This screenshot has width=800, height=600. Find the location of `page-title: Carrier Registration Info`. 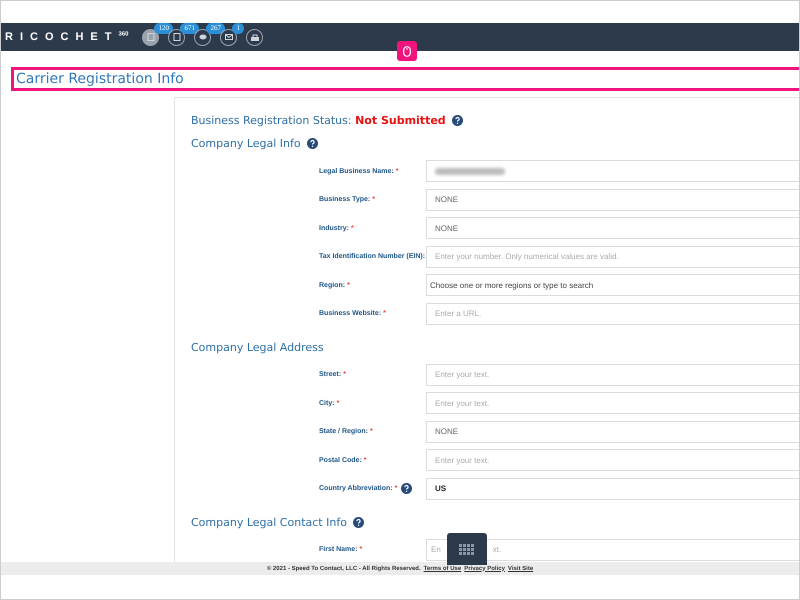

page-title: Carrier Registration Info is located at coordinates (100, 79).